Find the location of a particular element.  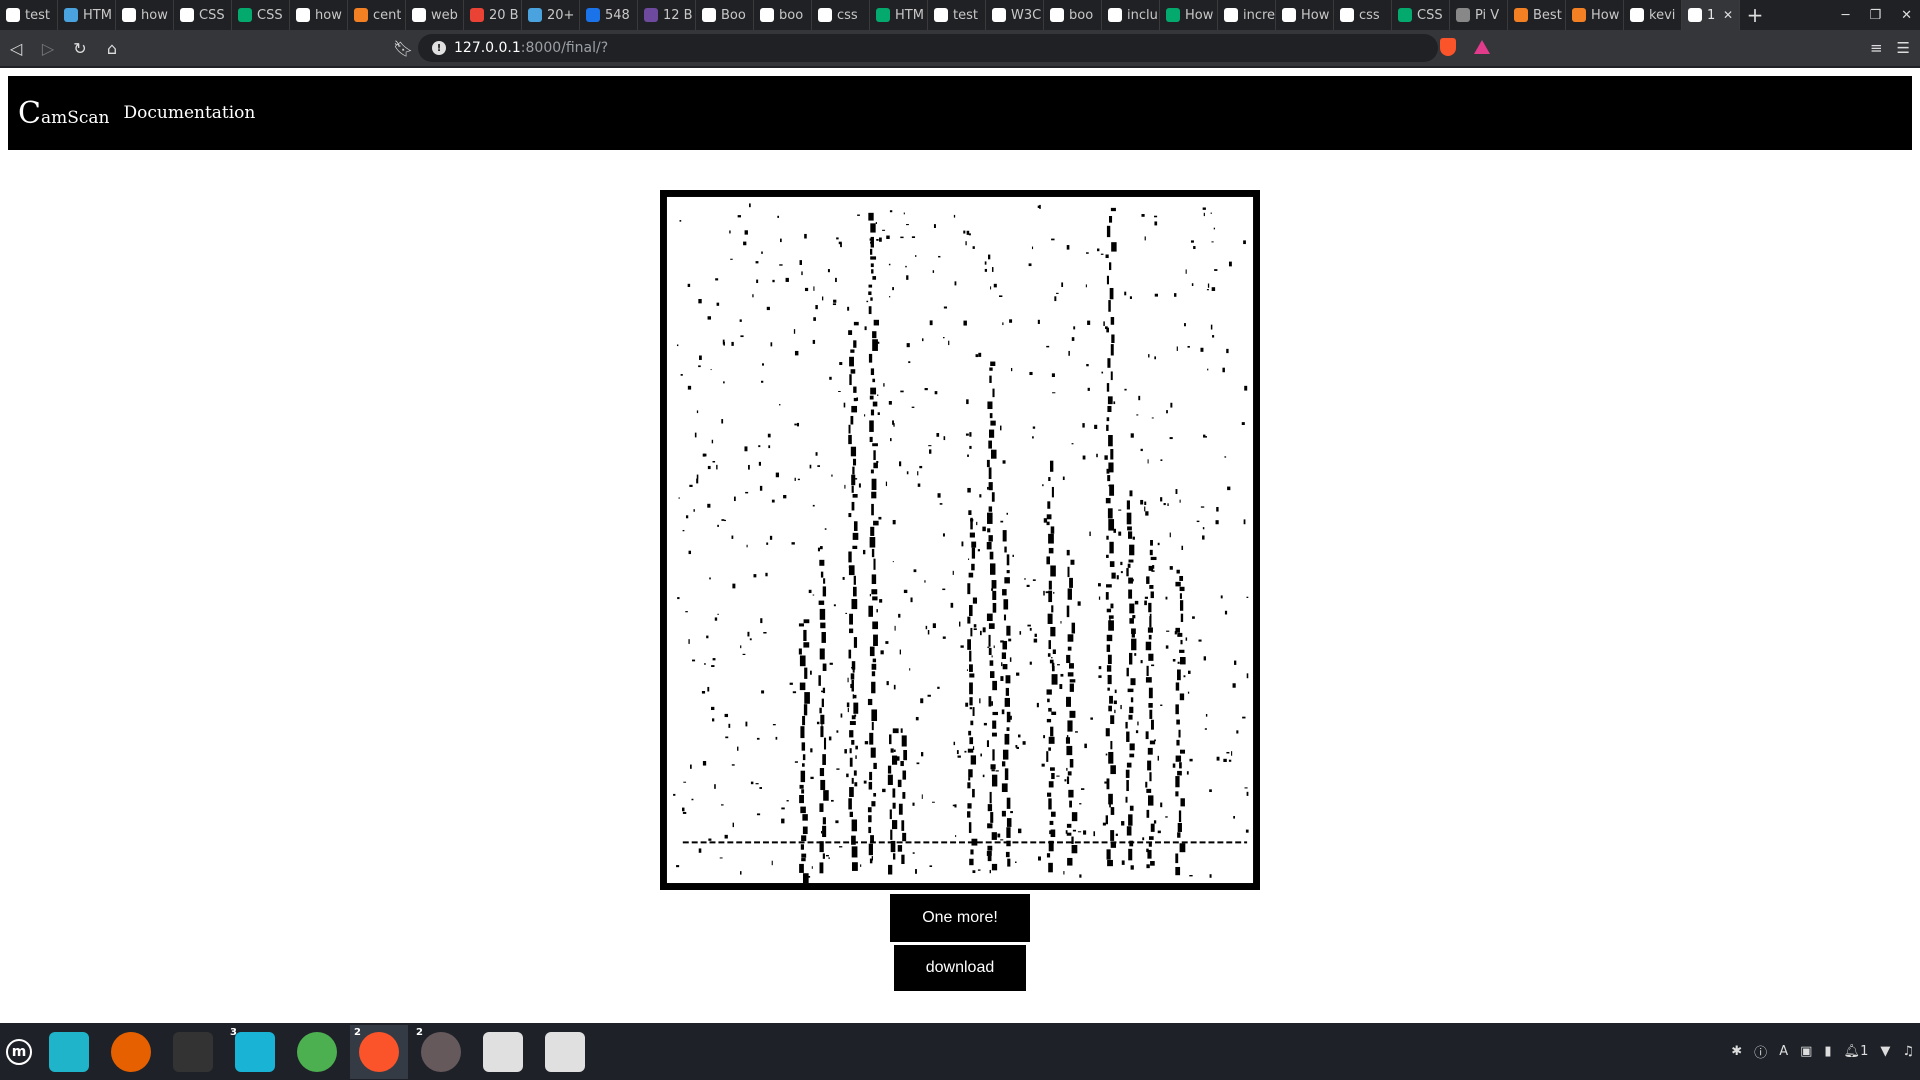

wifi-icon: ▼ is located at coordinates (1885, 1051).